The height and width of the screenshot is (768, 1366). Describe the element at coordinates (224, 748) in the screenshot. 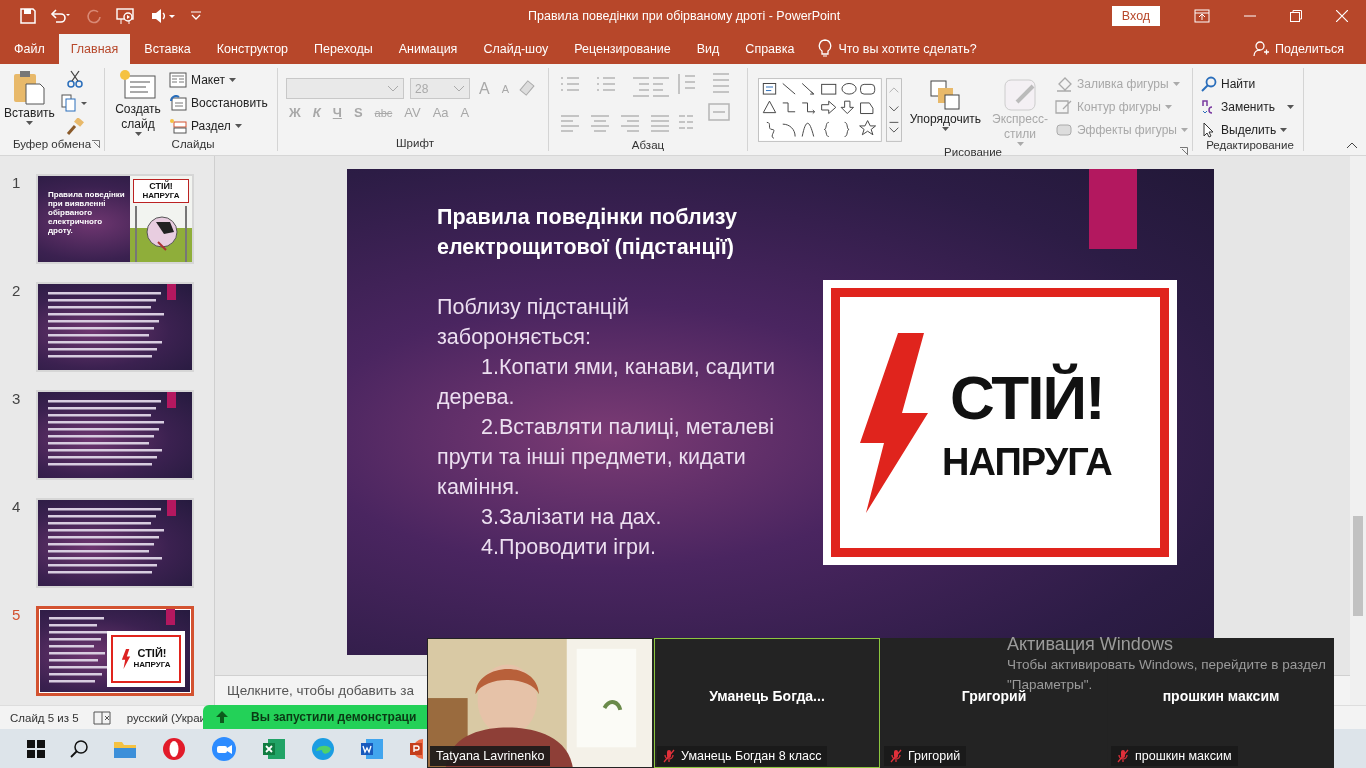

I see `video-app-icon` at that location.